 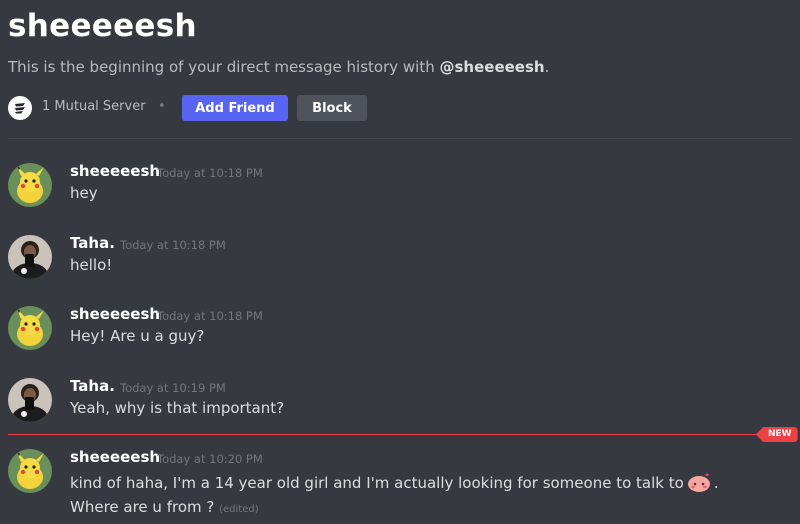 What do you see at coordinates (137, 336) in the screenshot?
I see `message-content: Hey! Are u a guy?` at bounding box center [137, 336].